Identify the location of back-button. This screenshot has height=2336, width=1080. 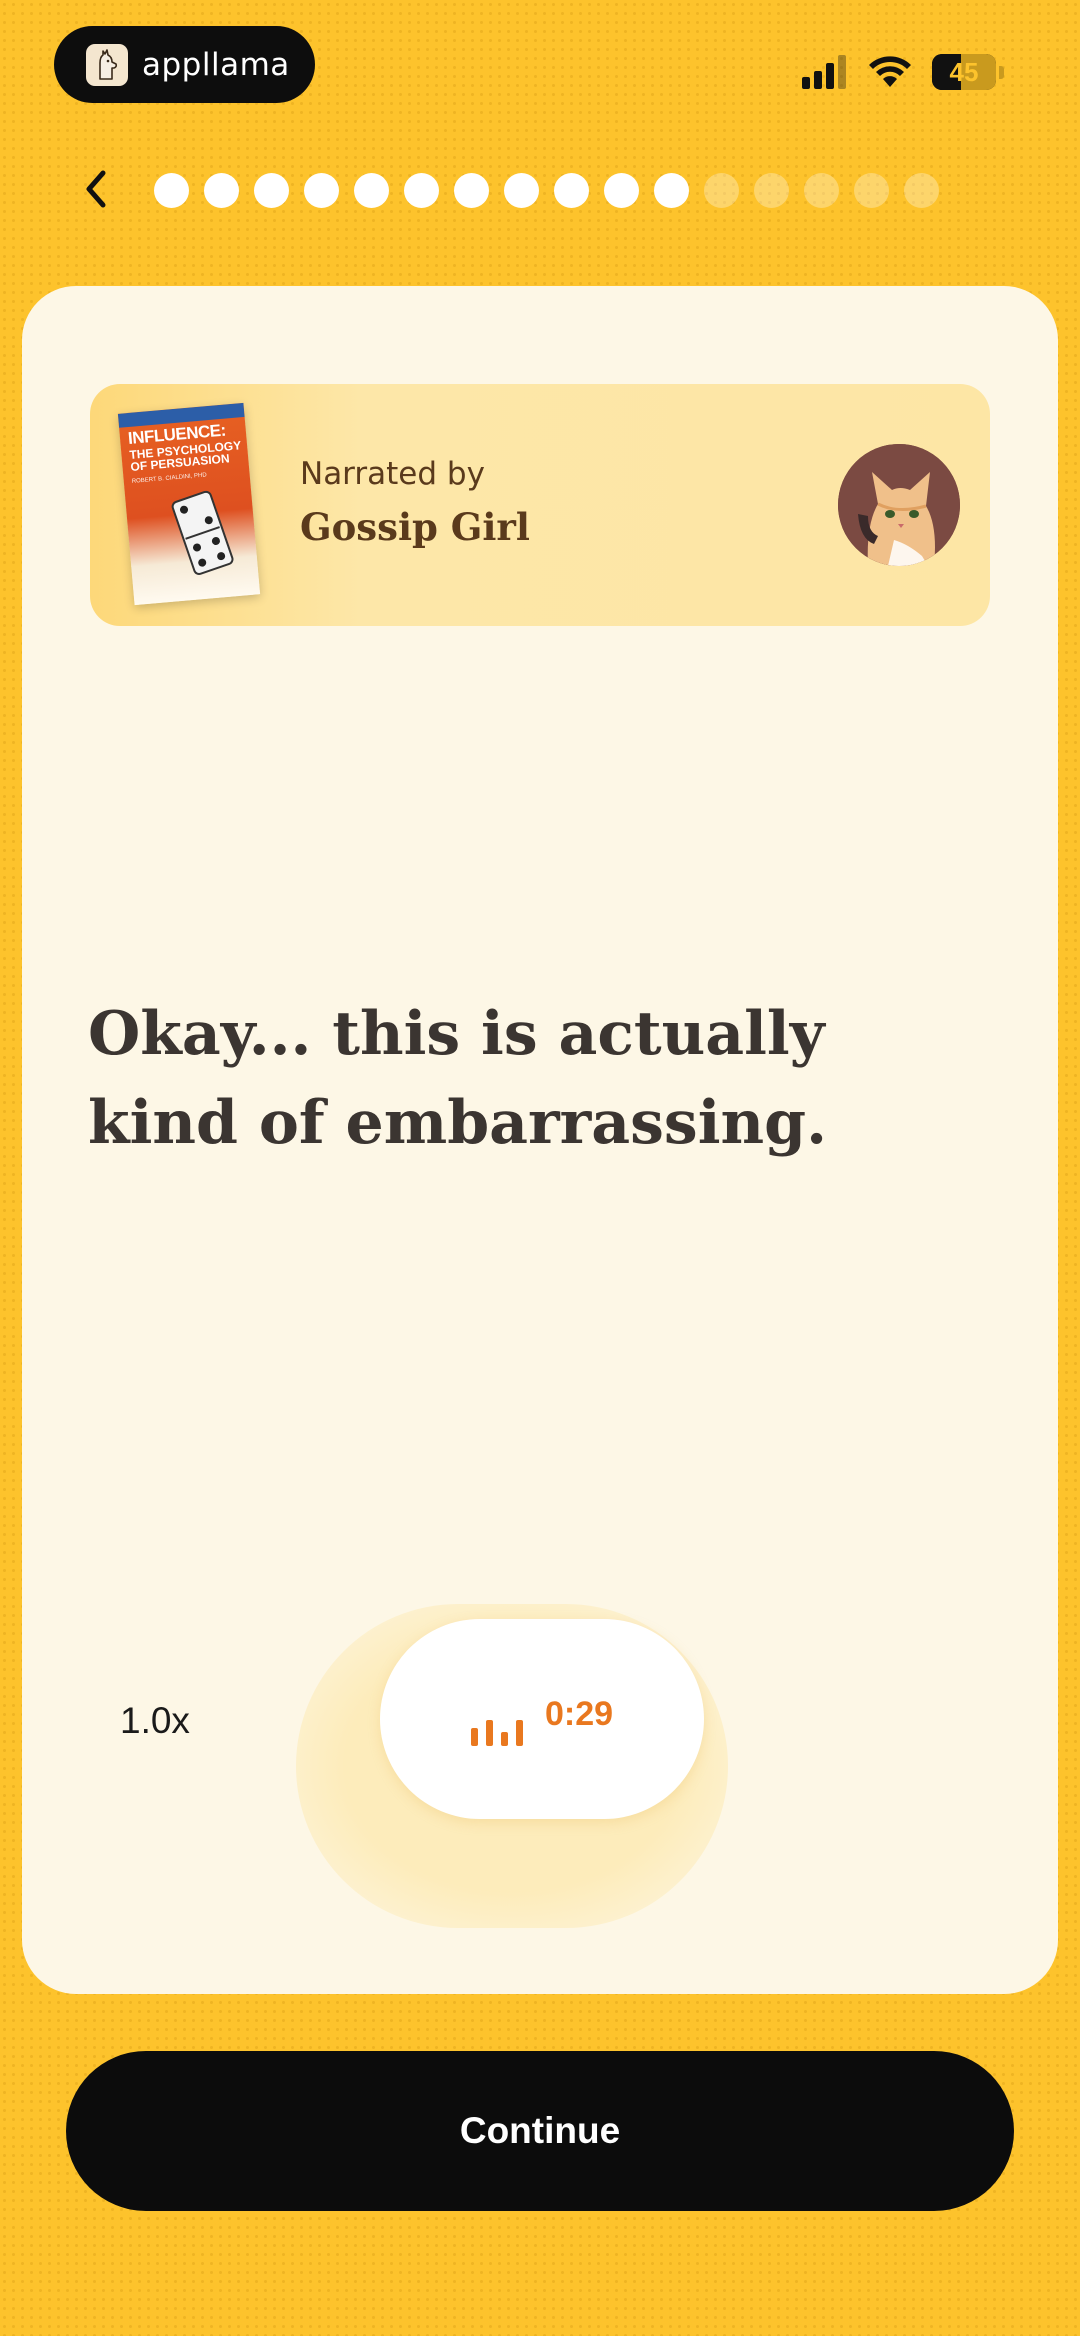
(96, 189).